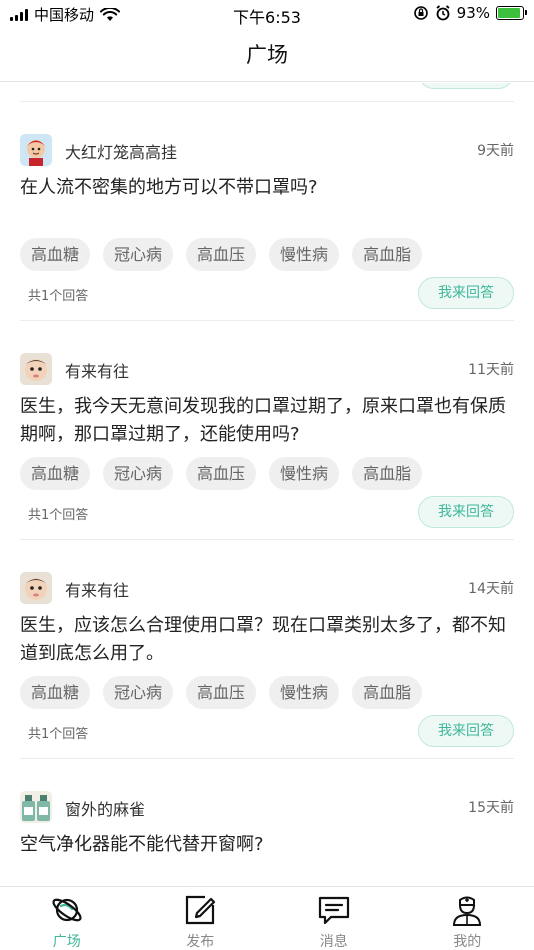  I want to click on tab-bar: 广场 发布 消息 我的, so click(267, 918).